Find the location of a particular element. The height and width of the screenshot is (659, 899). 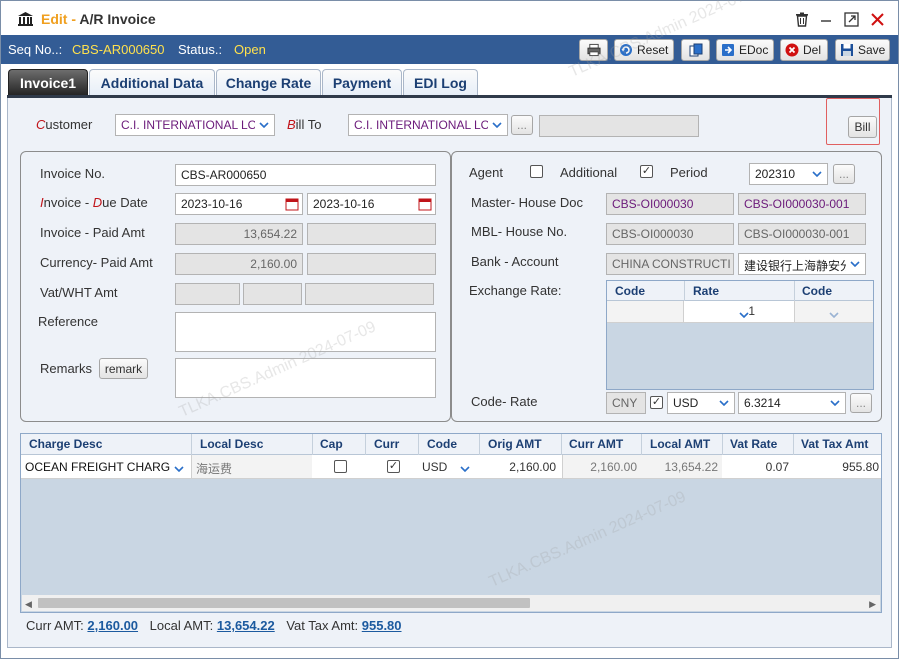

title-bar: Edit - A/R Invoice is located at coordinates (449, 18).